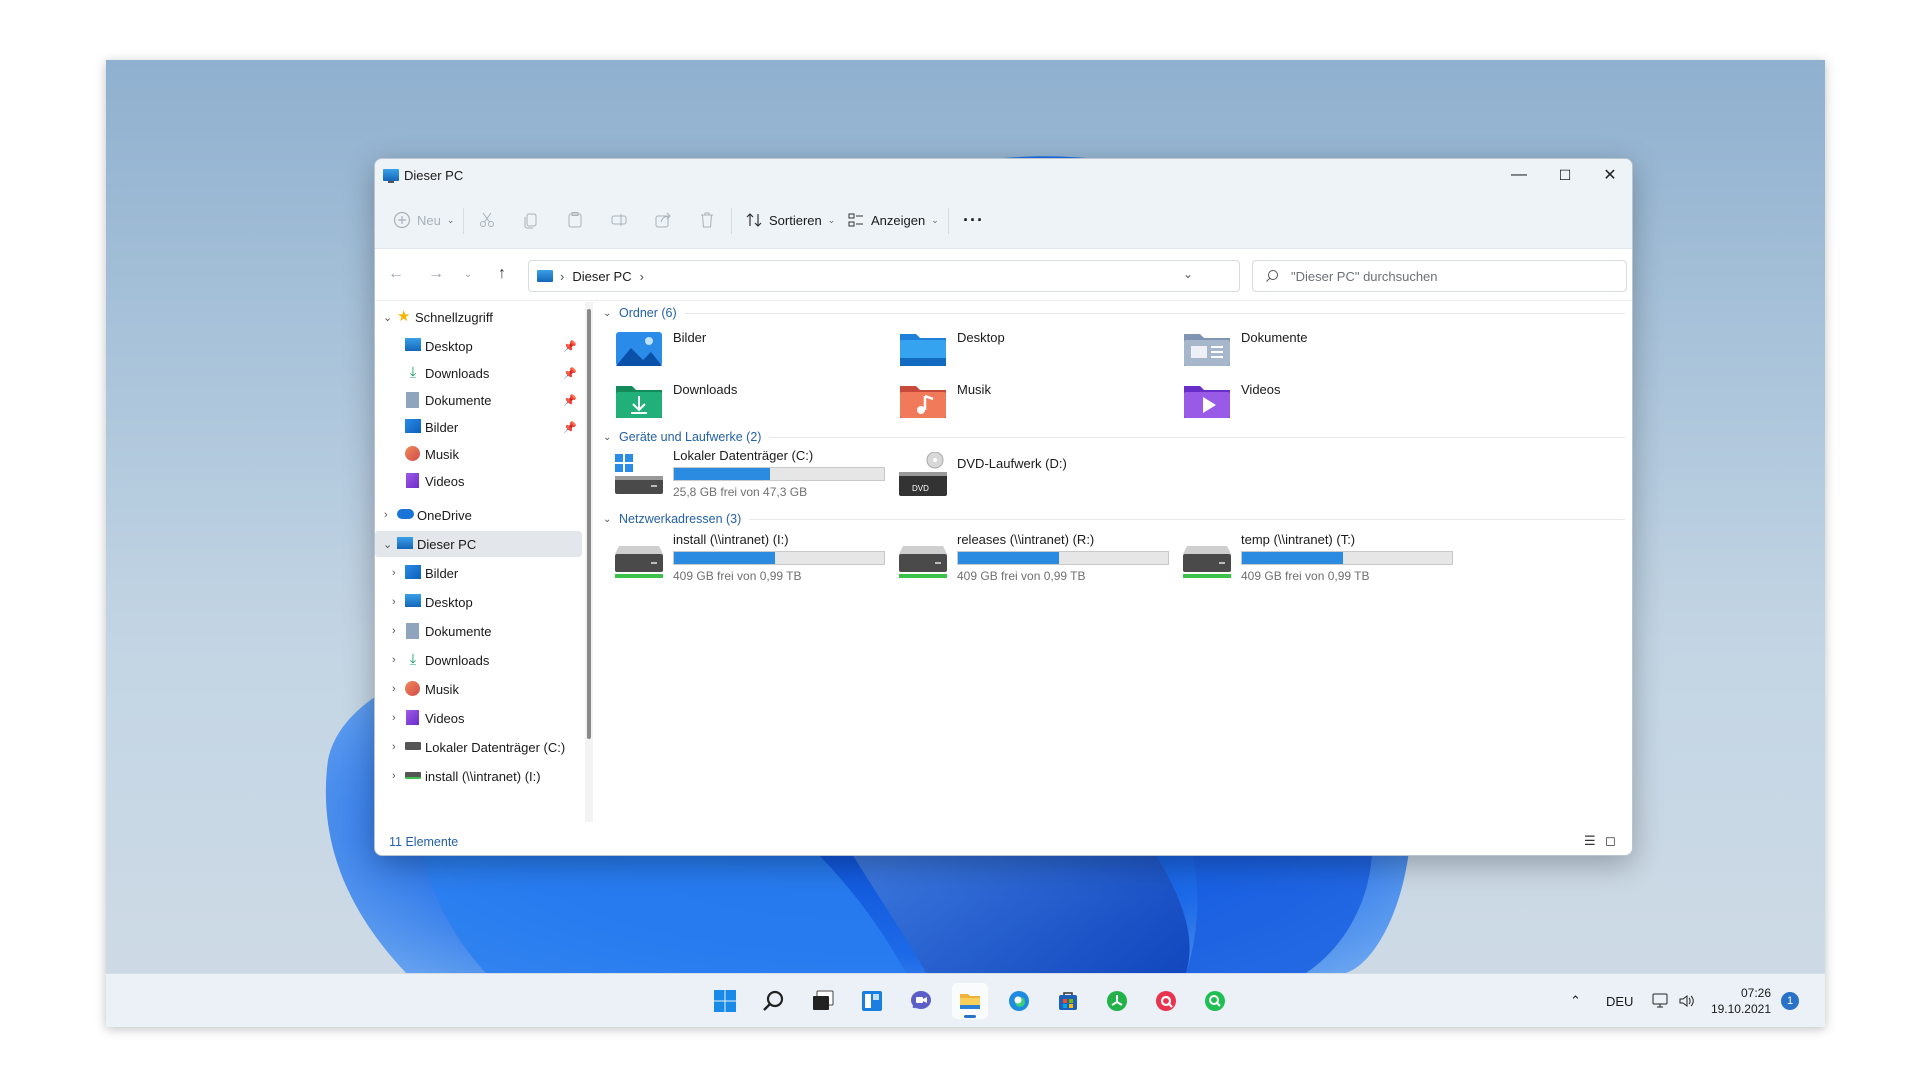 The image size is (1920, 1080). What do you see at coordinates (1661, 1000) in the screenshot?
I see `network-icon` at bounding box center [1661, 1000].